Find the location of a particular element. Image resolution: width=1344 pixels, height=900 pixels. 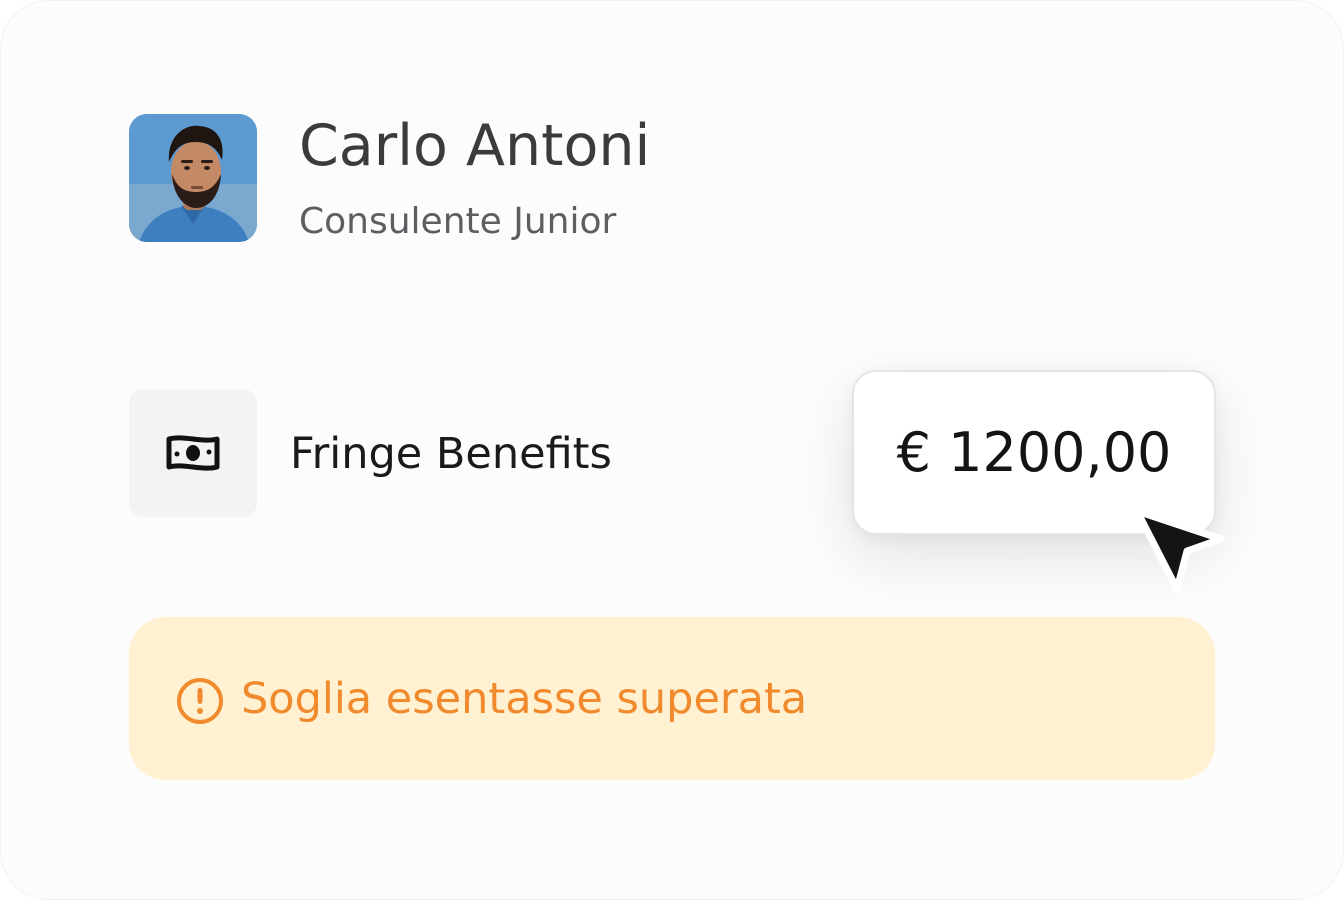

mouse-pointer-icon is located at coordinates (1179, 550).